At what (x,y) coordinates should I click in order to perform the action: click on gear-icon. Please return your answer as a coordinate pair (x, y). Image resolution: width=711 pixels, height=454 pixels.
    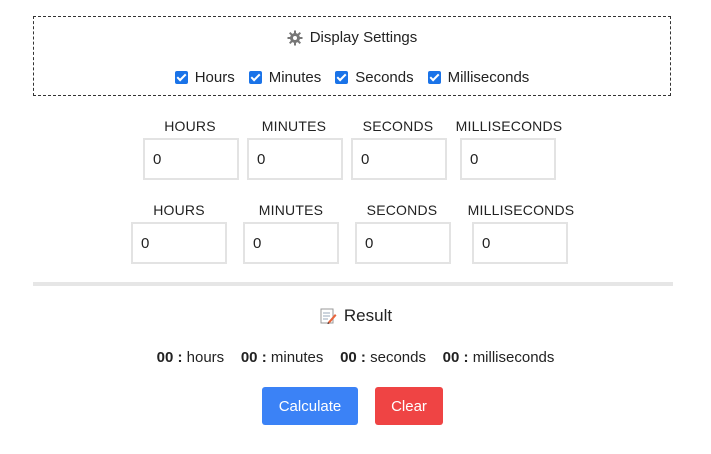
    Looking at the image, I should click on (295, 37).